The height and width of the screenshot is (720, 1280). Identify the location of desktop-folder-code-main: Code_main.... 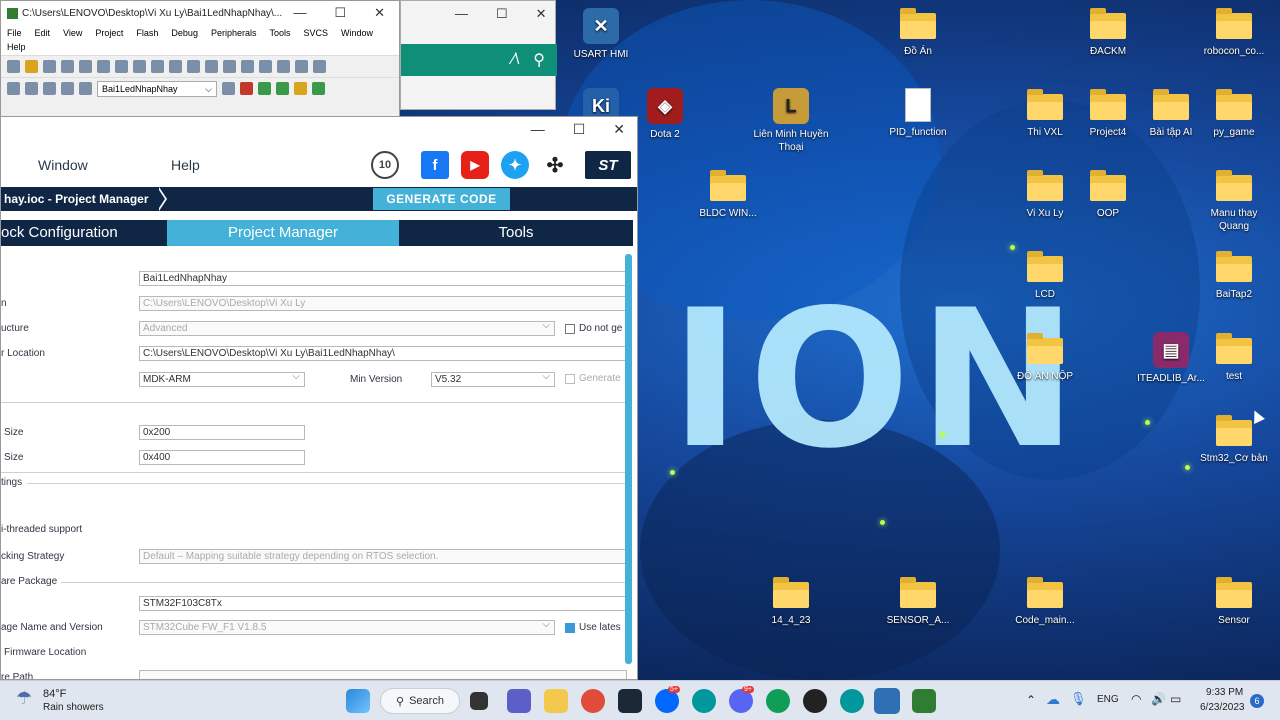
(1045, 602).